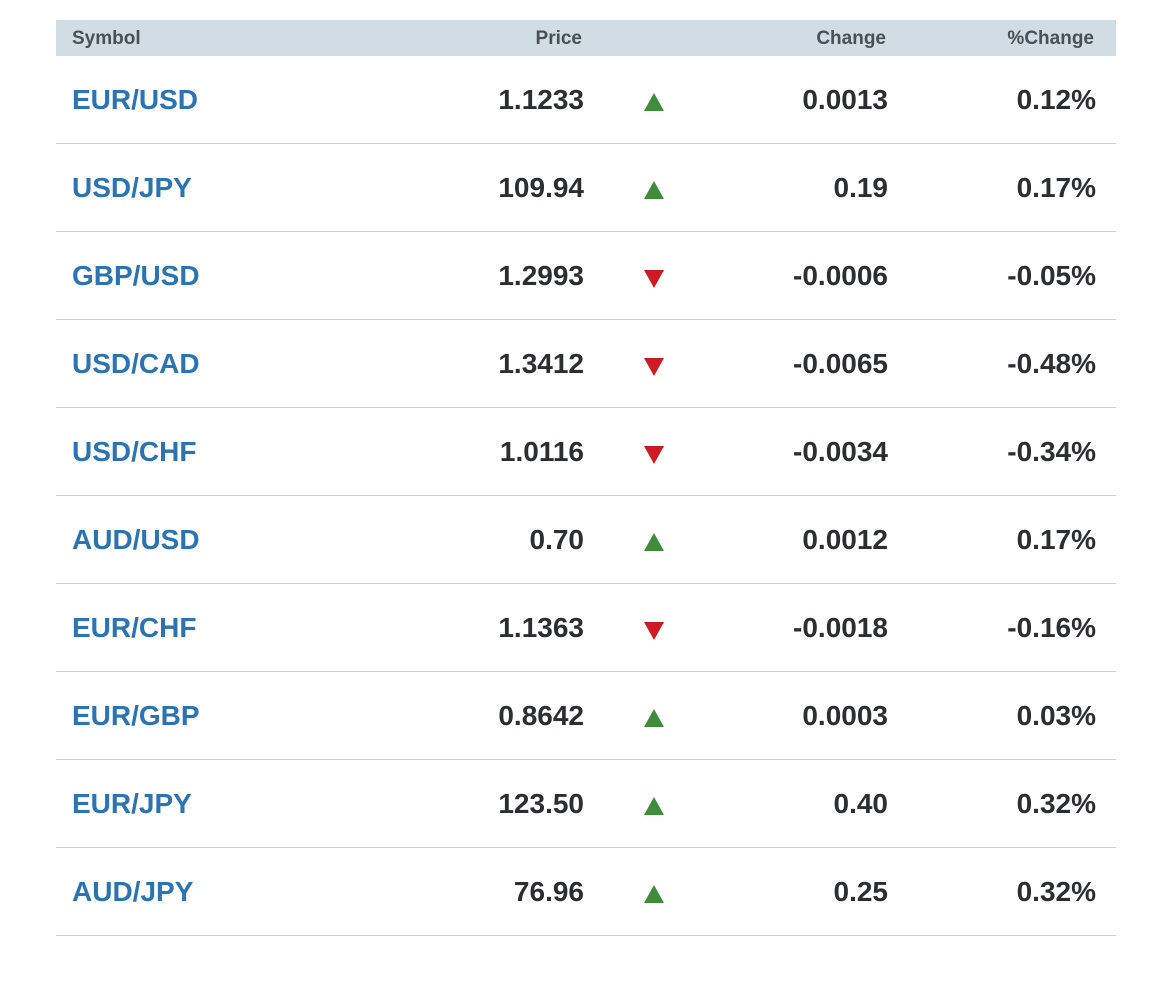 Image resolution: width=1176 pixels, height=1002 pixels. Describe the element at coordinates (586, 452) in the screenshot. I see `table-row: USD/CHF 1.0116 -0.0034 -0.34%` at that location.